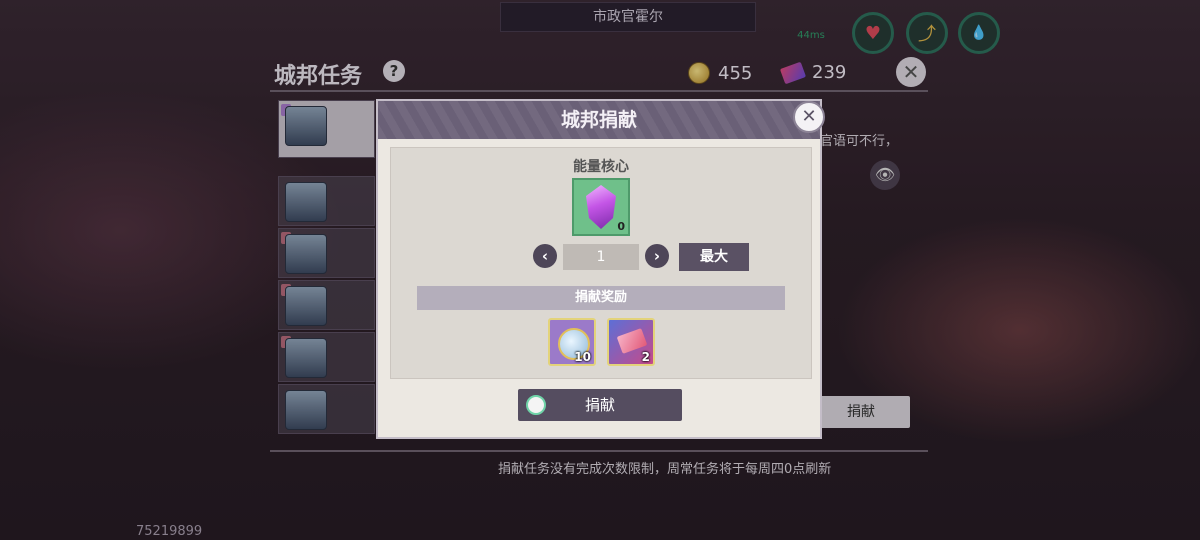 The height and width of the screenshot is (540, 1200). I want to click on modal-title: 城邦捐献, so click(598, 120).